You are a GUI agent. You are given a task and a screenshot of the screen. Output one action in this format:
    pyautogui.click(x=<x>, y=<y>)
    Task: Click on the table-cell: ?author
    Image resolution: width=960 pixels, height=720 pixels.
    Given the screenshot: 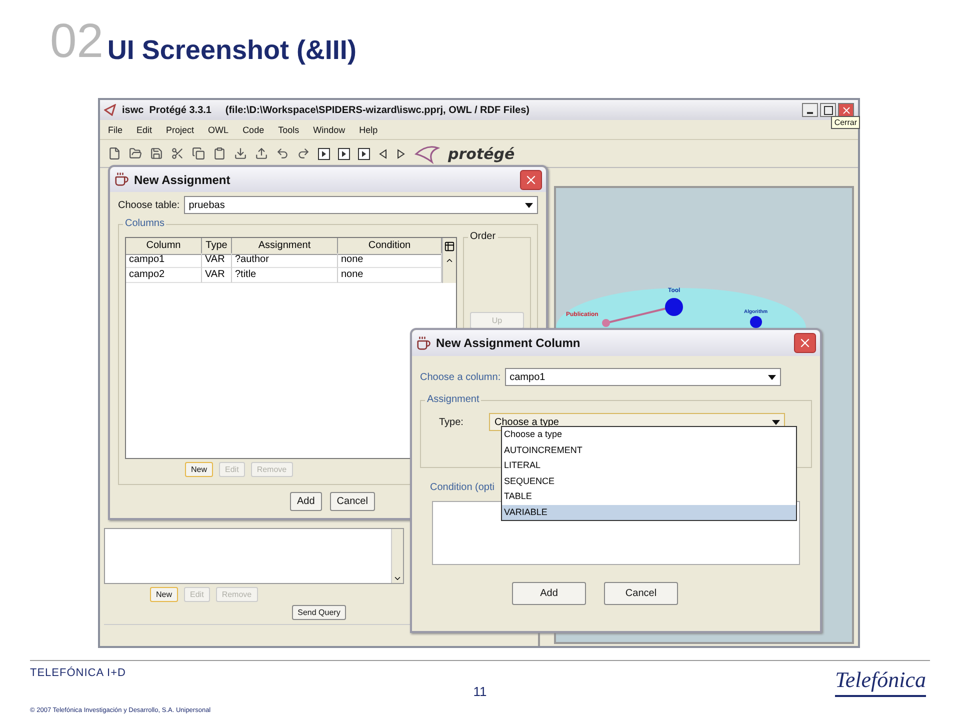 What is the action you would take?
    pyautogui.click(x=285, y=260)
    